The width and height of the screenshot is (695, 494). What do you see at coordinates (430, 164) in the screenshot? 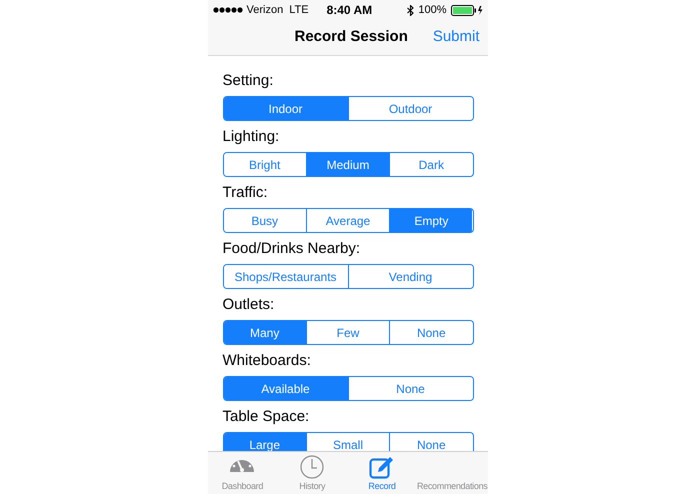
I see `segment-option: Dark` at bounding box center [430, 164].